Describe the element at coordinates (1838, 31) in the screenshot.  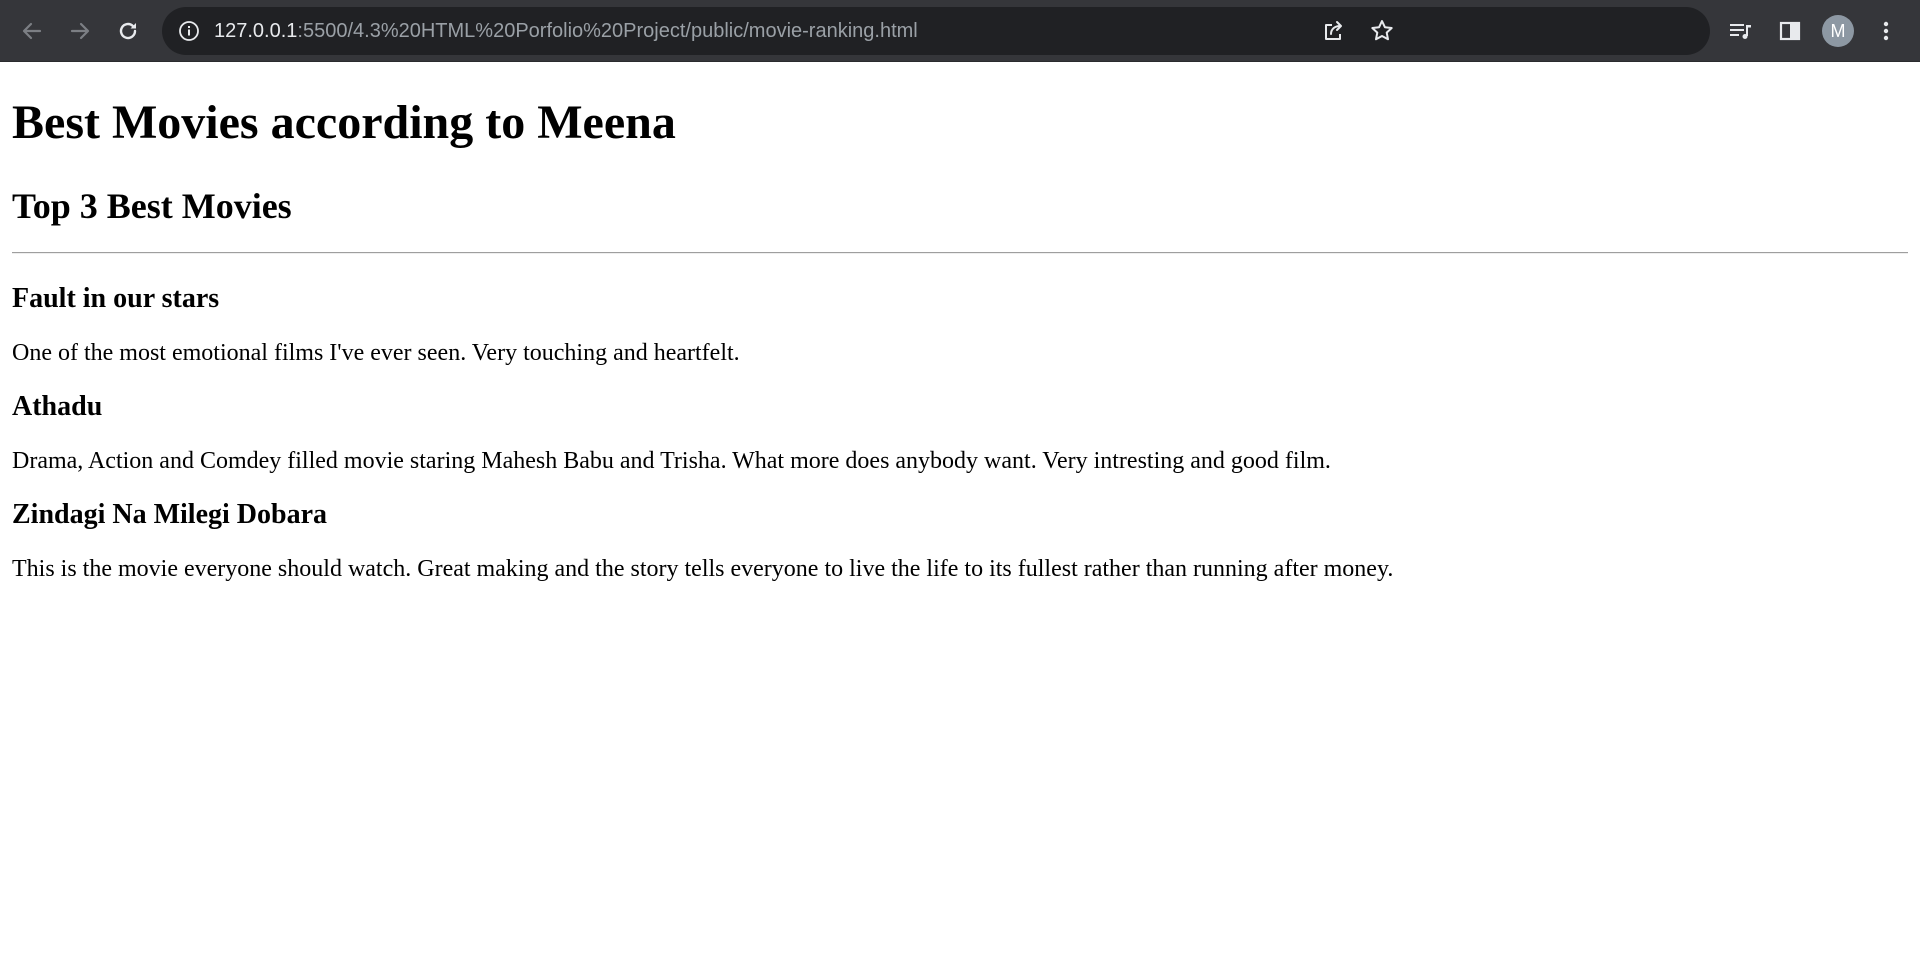
I see `profile-avatar: M` at that location.